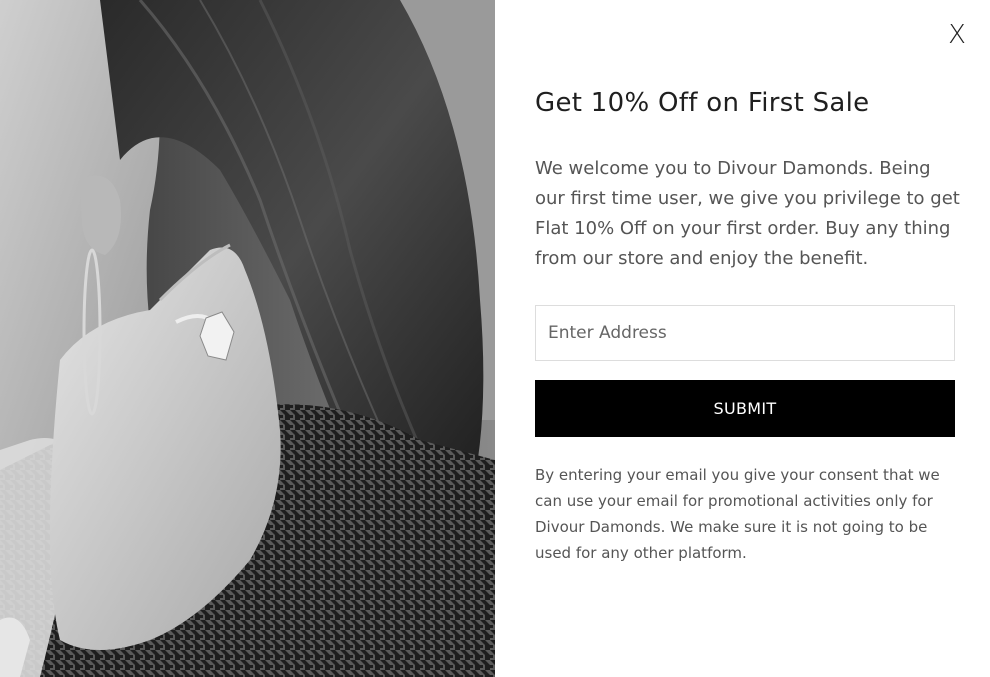 This screenshot has height=677, width=990. Describe the element at coordinates (745, 408) in the screenshot. I see `submit-button: SUBMIT` at that location.